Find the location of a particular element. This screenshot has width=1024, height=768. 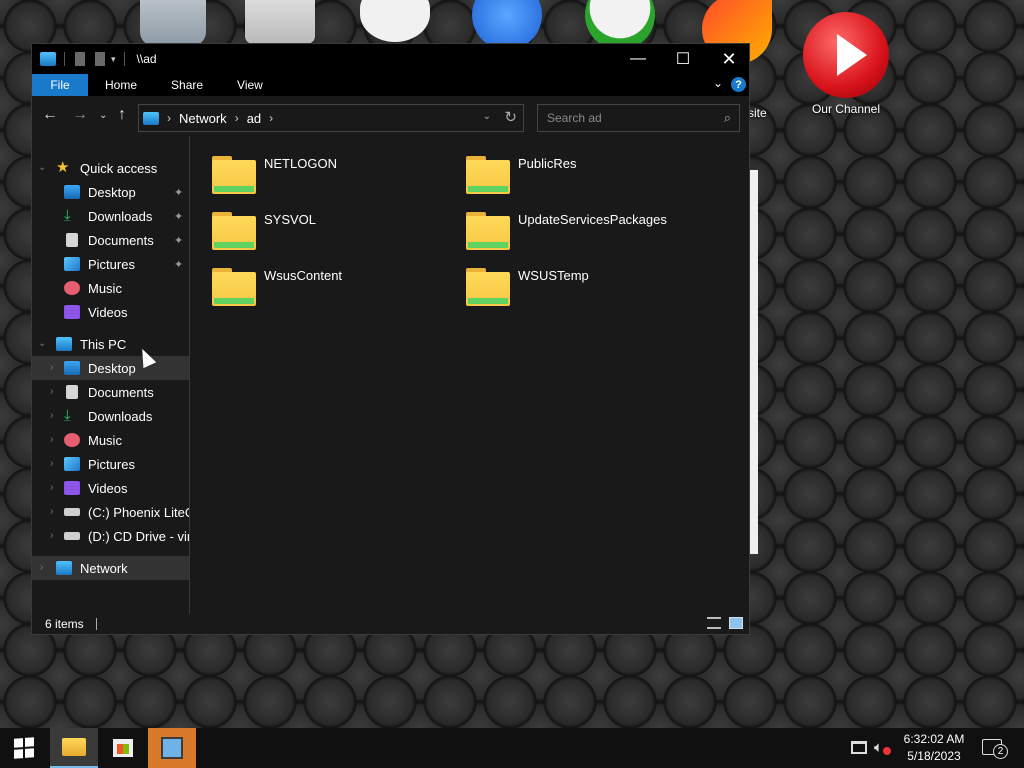

nav-pc-desktop: › Desktop is located at coordinates (110, 368).